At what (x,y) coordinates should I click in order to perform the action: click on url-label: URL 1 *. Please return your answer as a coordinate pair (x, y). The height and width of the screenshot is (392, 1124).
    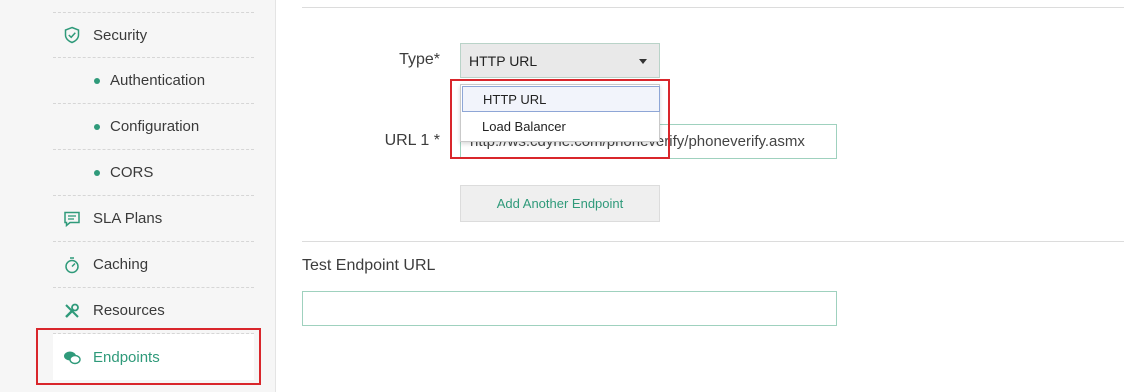
    Looking at the image, I should click on (412, 140).